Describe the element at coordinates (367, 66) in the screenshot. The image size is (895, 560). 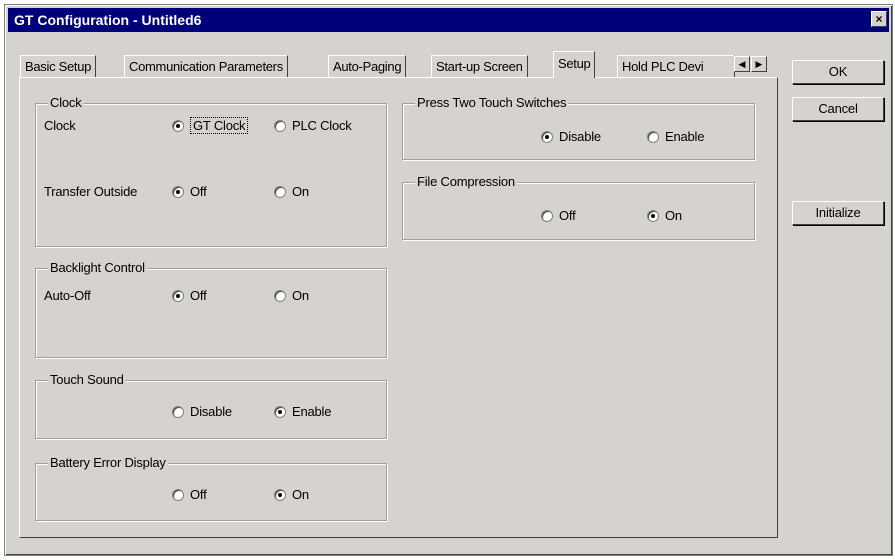
I see `tab-auto-paging: Auto-Paging` at that location.